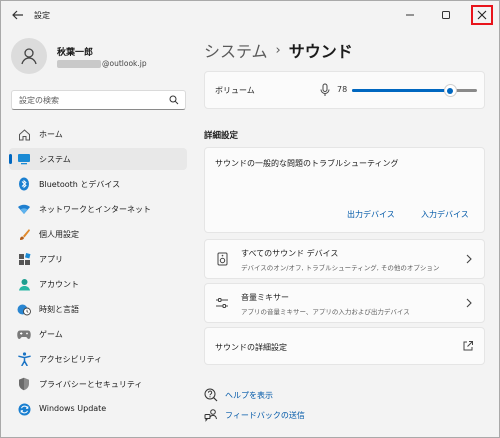  I want to click on sidebar-item-label: ゲーム, so click(51, 334).